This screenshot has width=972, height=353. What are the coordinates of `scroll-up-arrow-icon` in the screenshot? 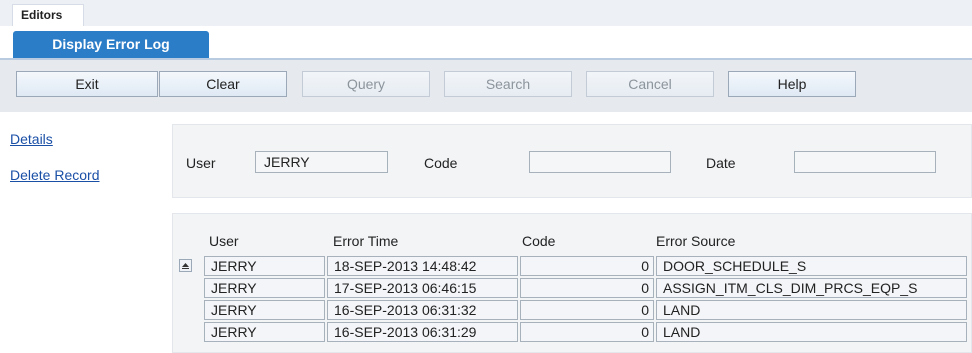 It's located at (185, 265).